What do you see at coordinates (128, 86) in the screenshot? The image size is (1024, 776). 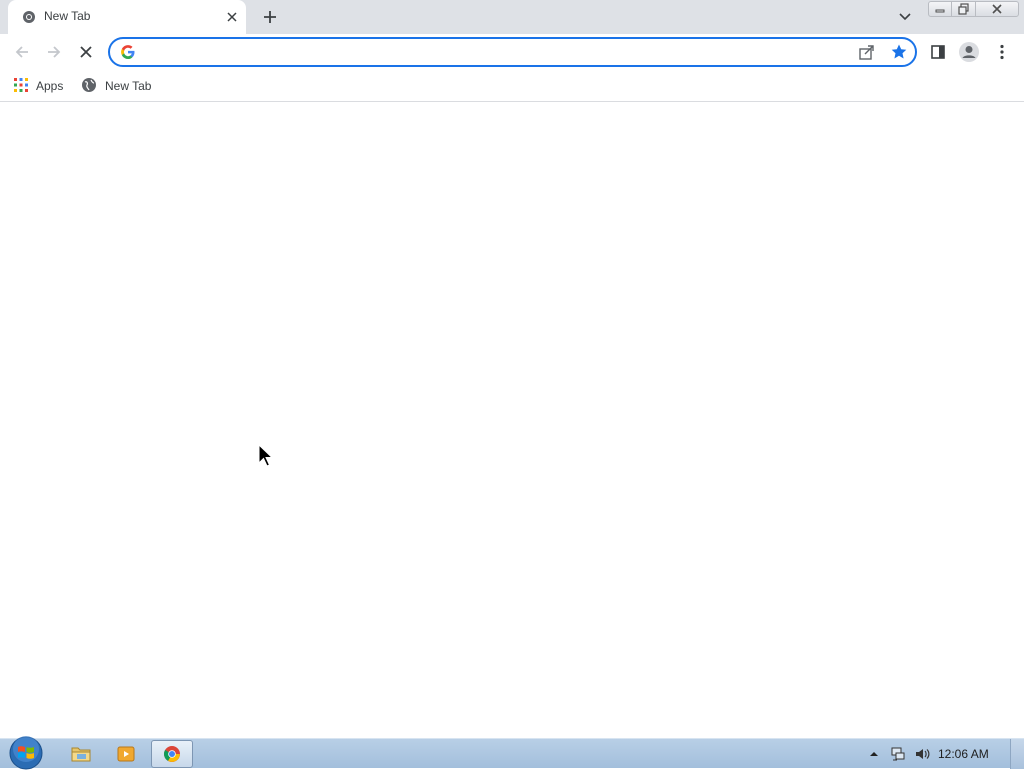 I see `bookmark-label: New Tab` at bounding box center [128, 86].